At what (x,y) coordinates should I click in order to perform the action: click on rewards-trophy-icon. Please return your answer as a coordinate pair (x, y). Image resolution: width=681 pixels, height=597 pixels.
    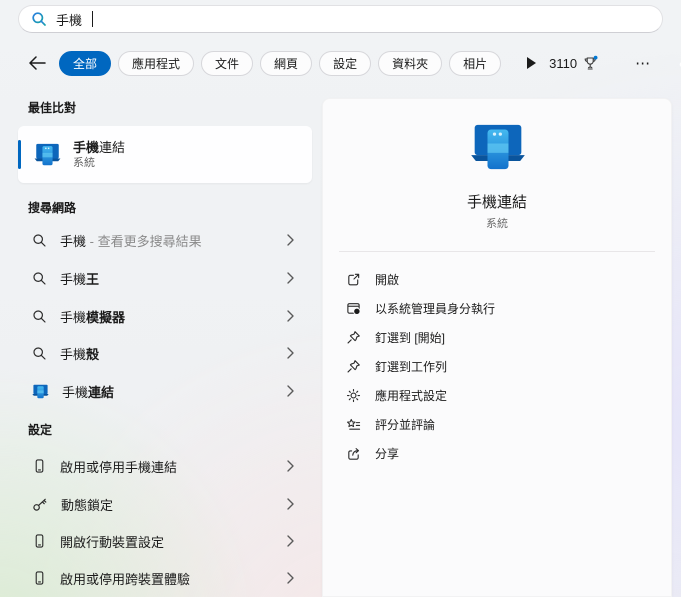
    Looking at the image, I should click on (590, 63).